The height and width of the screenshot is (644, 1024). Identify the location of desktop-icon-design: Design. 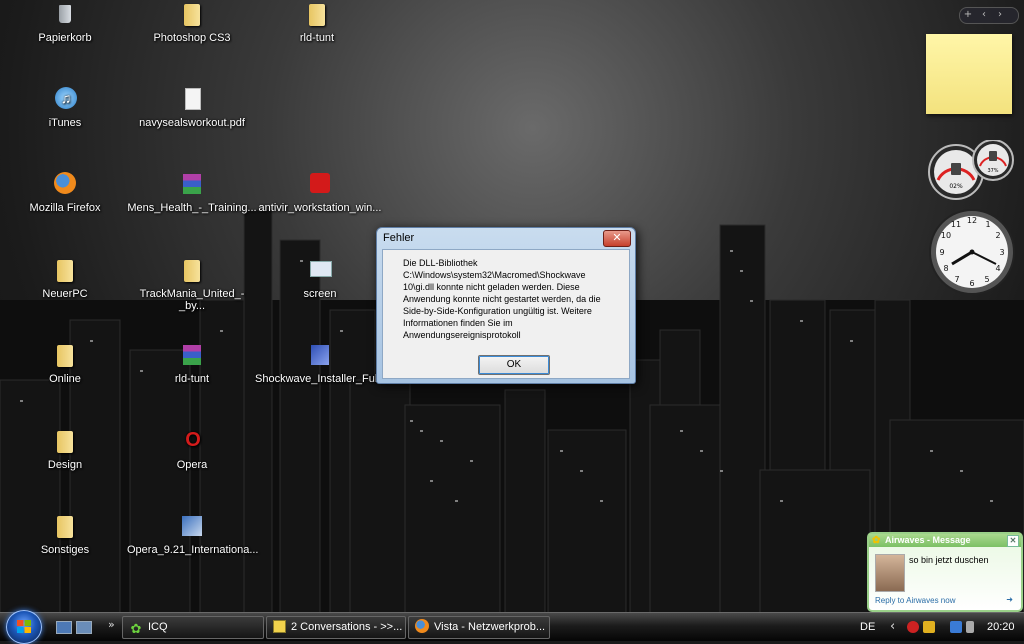
(65, 450).